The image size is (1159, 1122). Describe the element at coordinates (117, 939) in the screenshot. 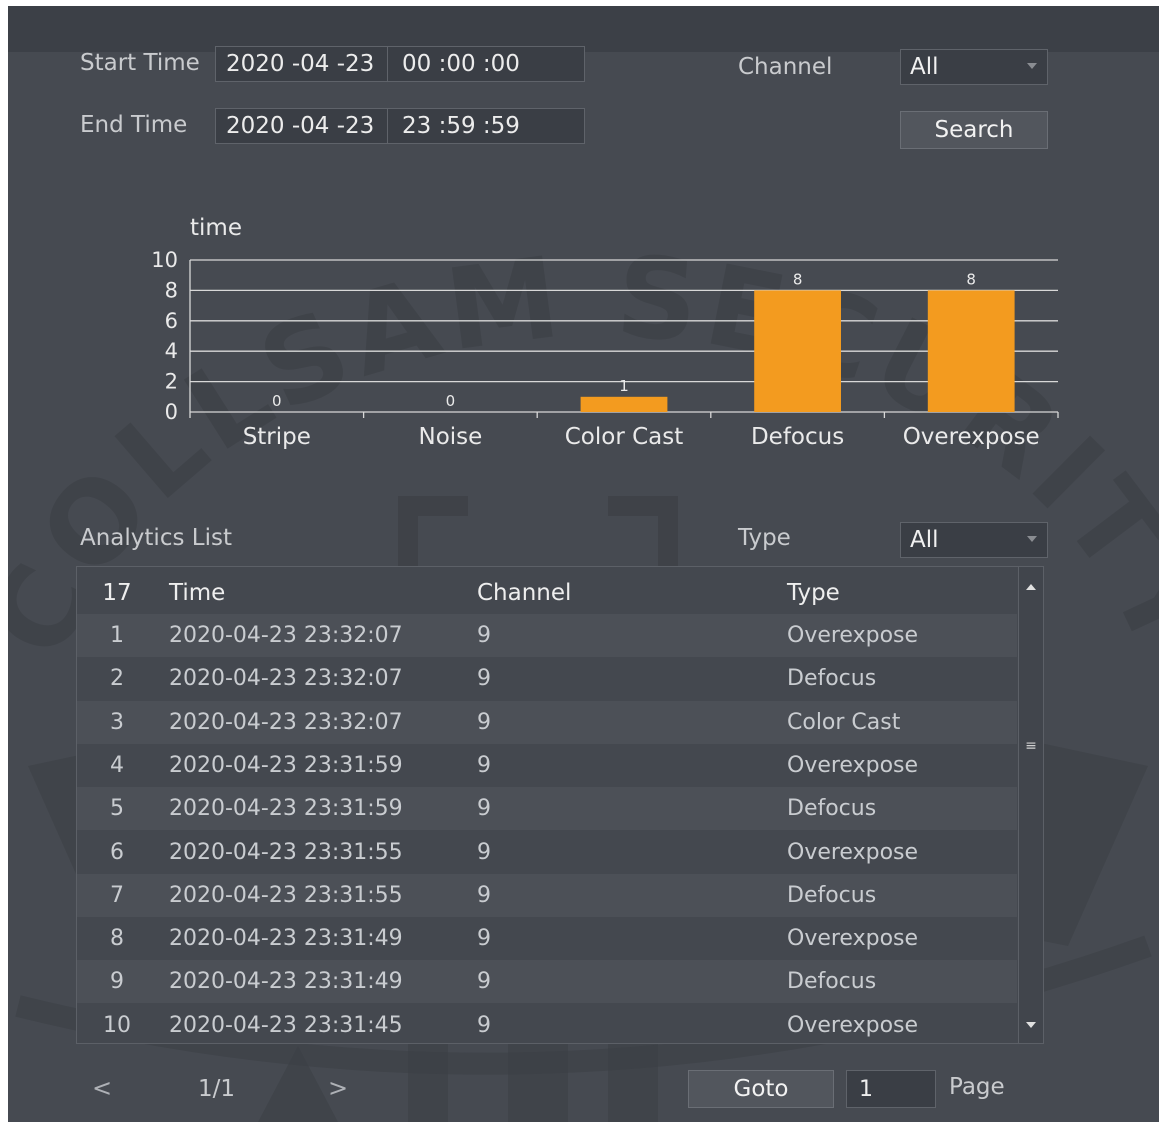

I see `row-index: 8` at that location.